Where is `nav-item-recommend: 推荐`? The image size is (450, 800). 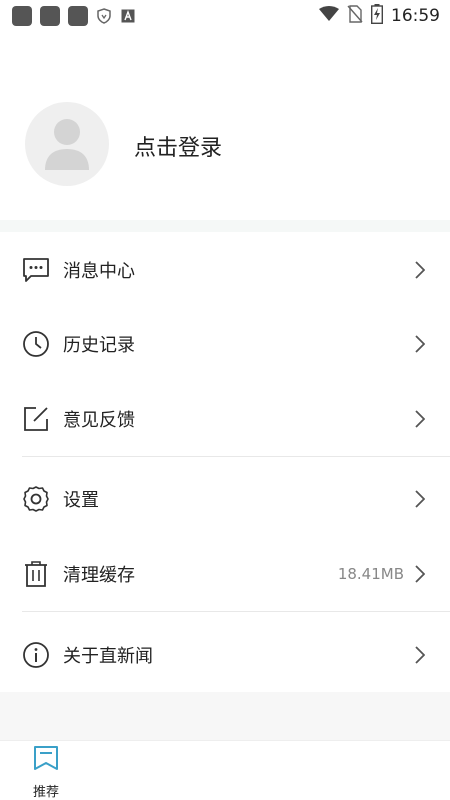
nav-item-recommend: 推荐 is located at coordinates (46, 772).